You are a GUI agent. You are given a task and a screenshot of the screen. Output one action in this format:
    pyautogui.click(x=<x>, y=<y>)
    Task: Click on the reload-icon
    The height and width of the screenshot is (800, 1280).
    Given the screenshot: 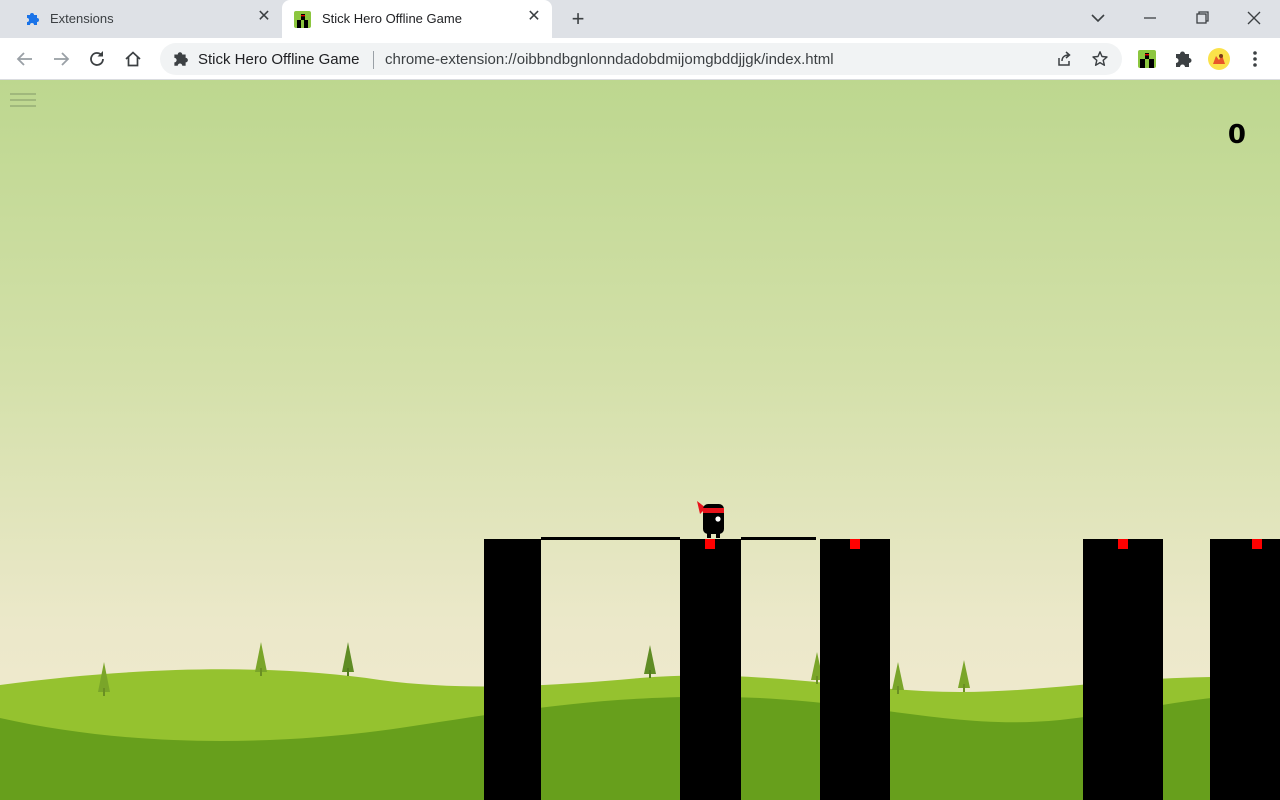 What is the action you would take?
    pyautogui.click(x=97, y=59)
    